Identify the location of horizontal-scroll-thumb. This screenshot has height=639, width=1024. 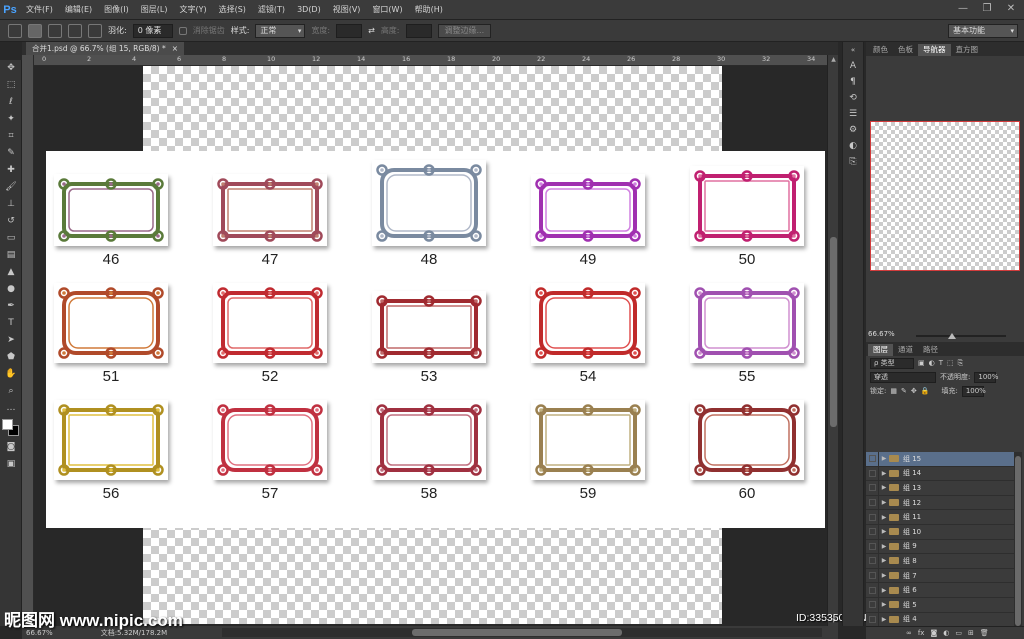
(517, 632).